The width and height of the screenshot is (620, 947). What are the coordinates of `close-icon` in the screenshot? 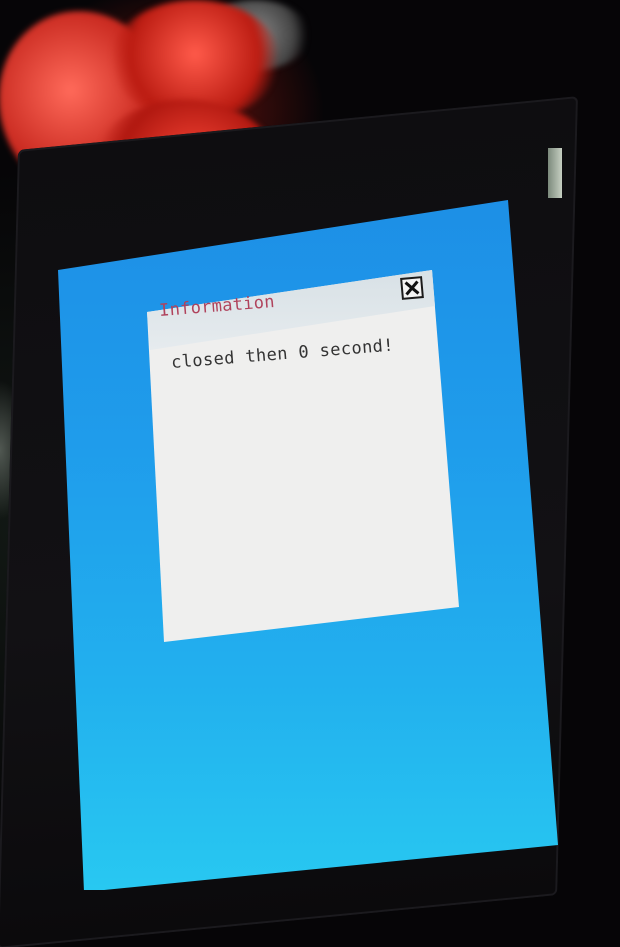 It's located at (412, 288).